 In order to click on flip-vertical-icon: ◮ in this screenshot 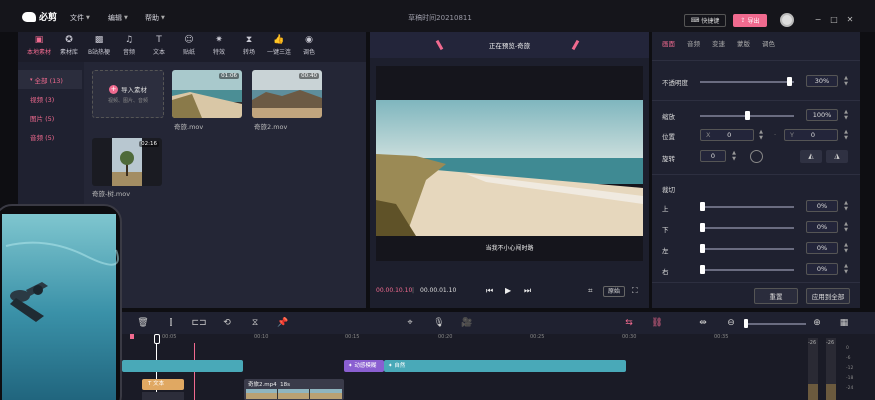, I will do `click(837, 156)`.